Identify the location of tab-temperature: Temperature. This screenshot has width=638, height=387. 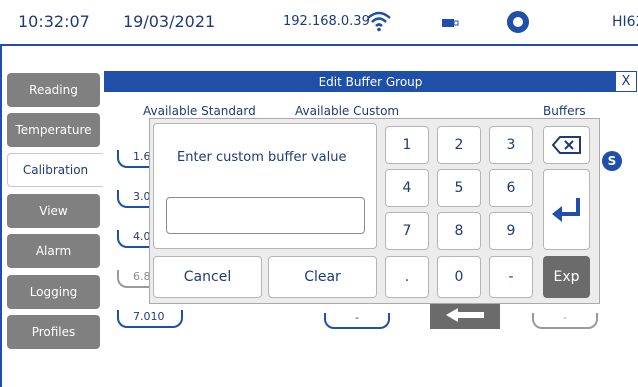
(53, 130).